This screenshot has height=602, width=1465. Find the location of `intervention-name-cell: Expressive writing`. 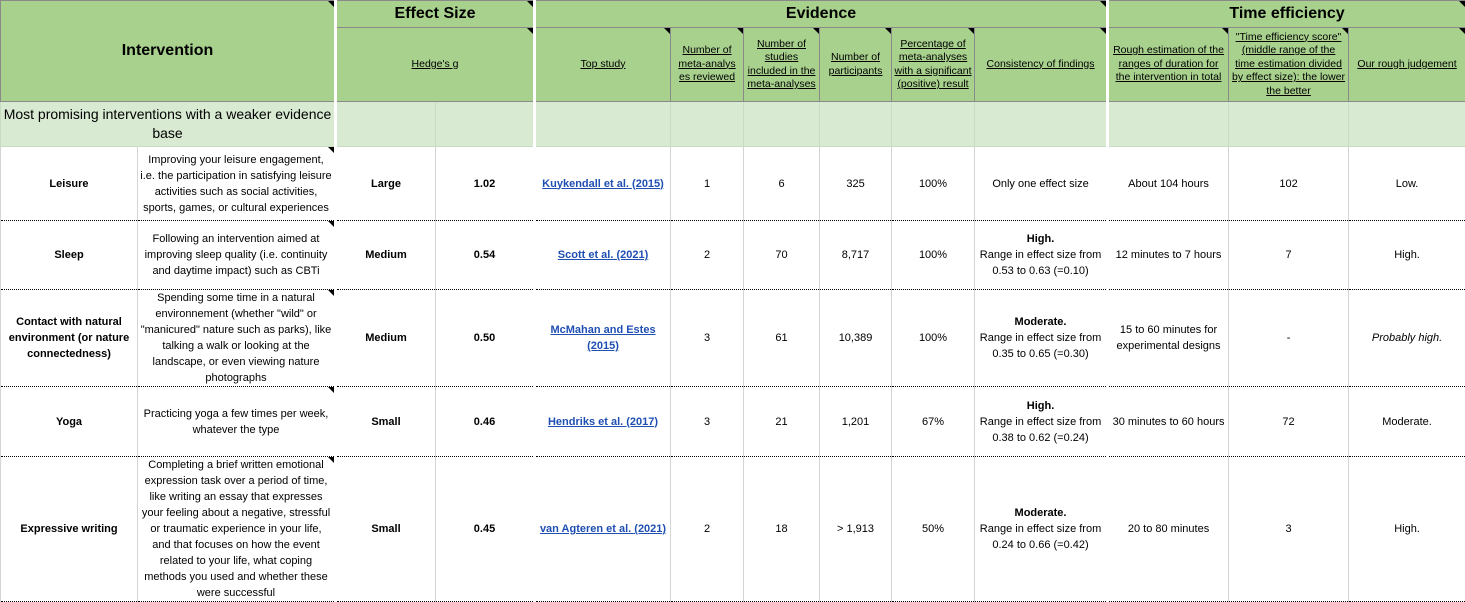

intervention-name-cell: Expressive writing is located at coordinates (69, 529).